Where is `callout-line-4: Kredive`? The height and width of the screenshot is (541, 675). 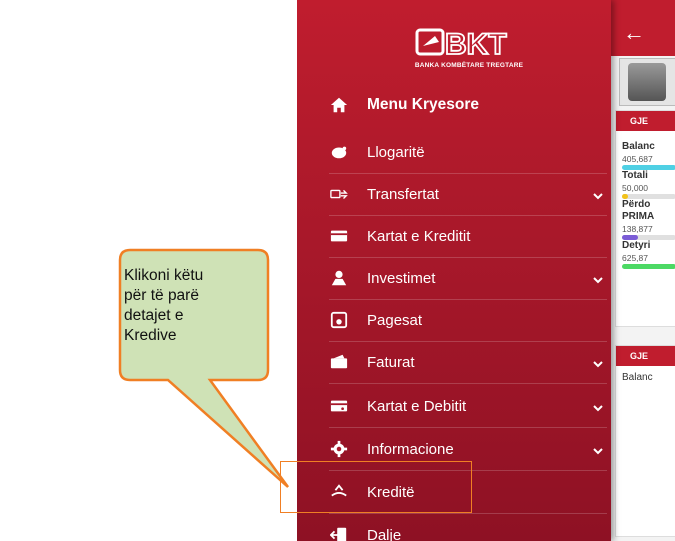
callout-line-4: Kredive is located at coordinates (150, 335).